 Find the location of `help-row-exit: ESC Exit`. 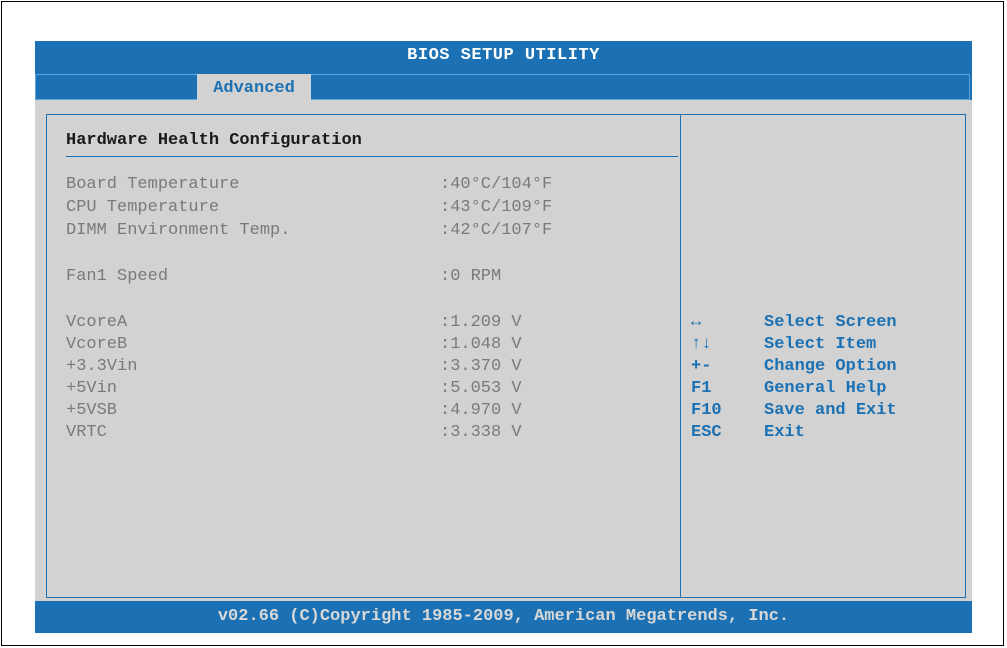

help-row-exit: ESC Exit is located at coordinates (826, 434).